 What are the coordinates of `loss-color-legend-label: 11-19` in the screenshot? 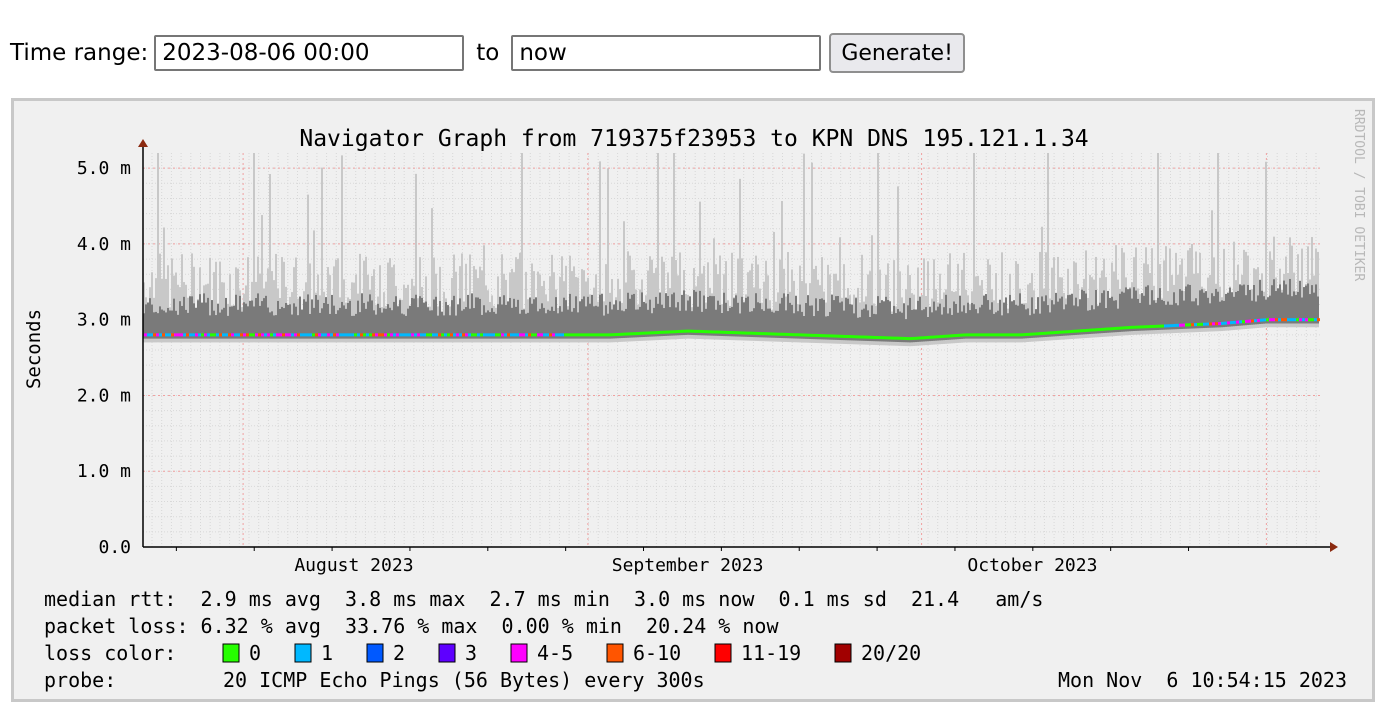 It's located at (771, 653).